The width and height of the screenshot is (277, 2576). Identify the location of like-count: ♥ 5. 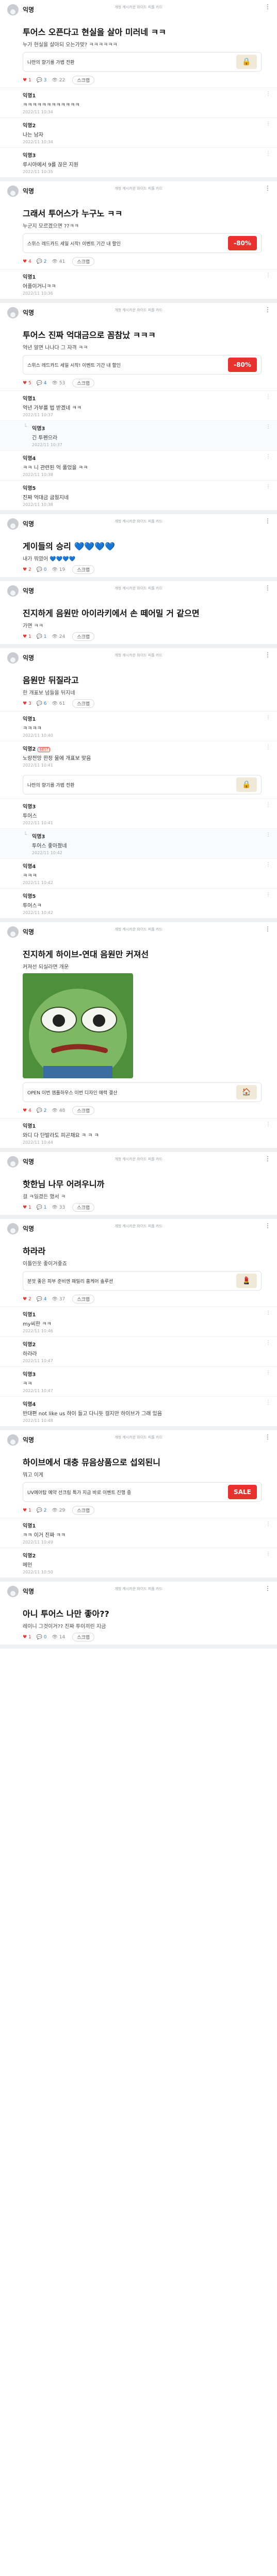
(27, 383).